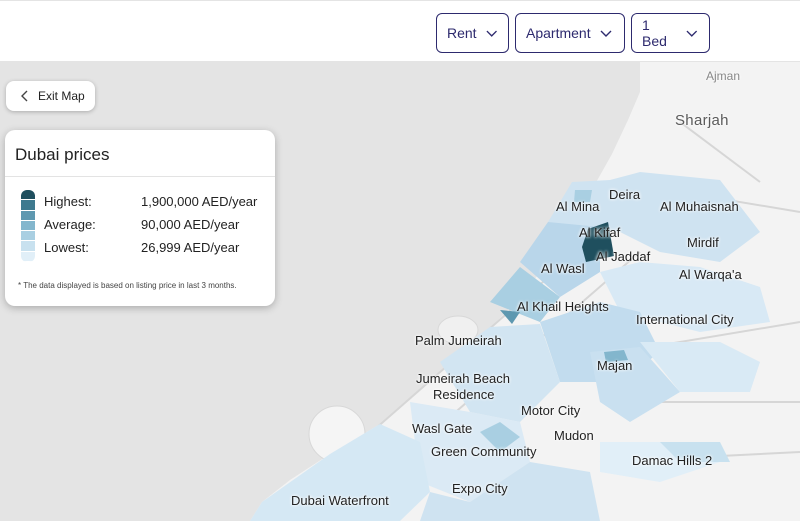 The height and width of the screenshot is (521, 800). Describe the element at coordinates (670, 33) in the screenshot. I see `bedrooms-dropdown: 1 Bed` at that location.